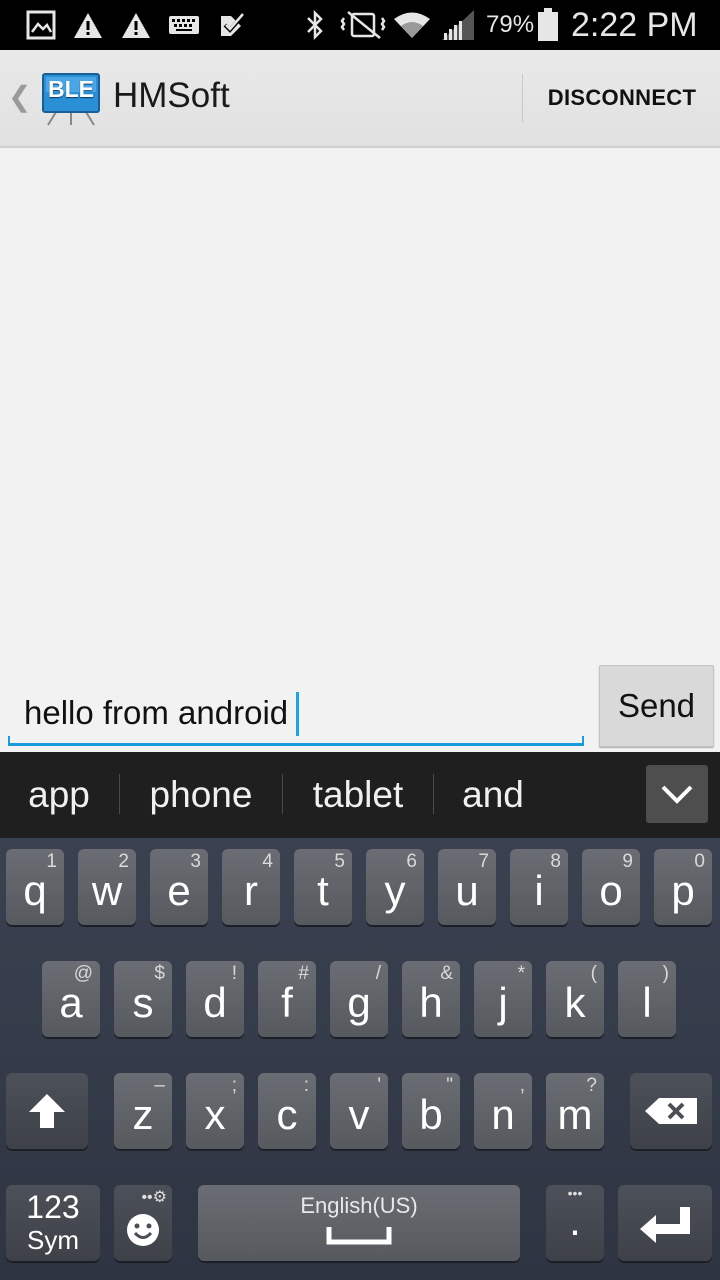  What do you see at coordinates (71, 89) in the screenshot?
I see `app-icon-label: BLE` at bounding box center [71, 89].